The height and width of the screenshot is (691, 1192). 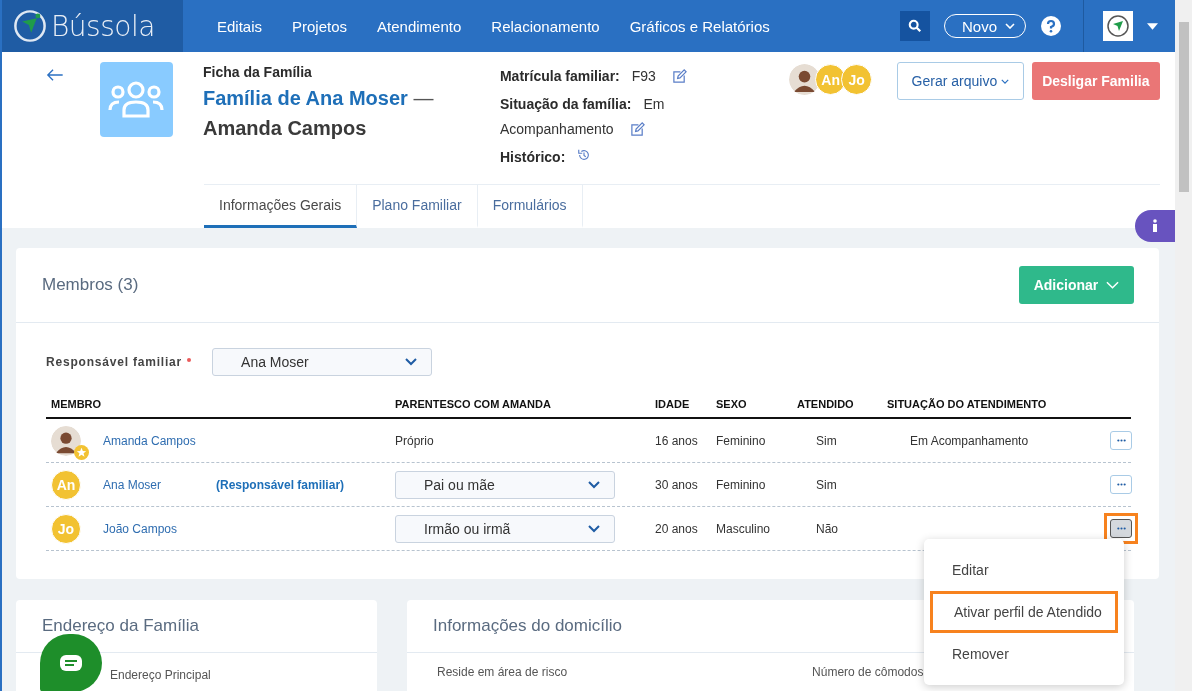 I want to click on column-header: PARENTESCO COM AMANDA, so click(x=473, y=404).